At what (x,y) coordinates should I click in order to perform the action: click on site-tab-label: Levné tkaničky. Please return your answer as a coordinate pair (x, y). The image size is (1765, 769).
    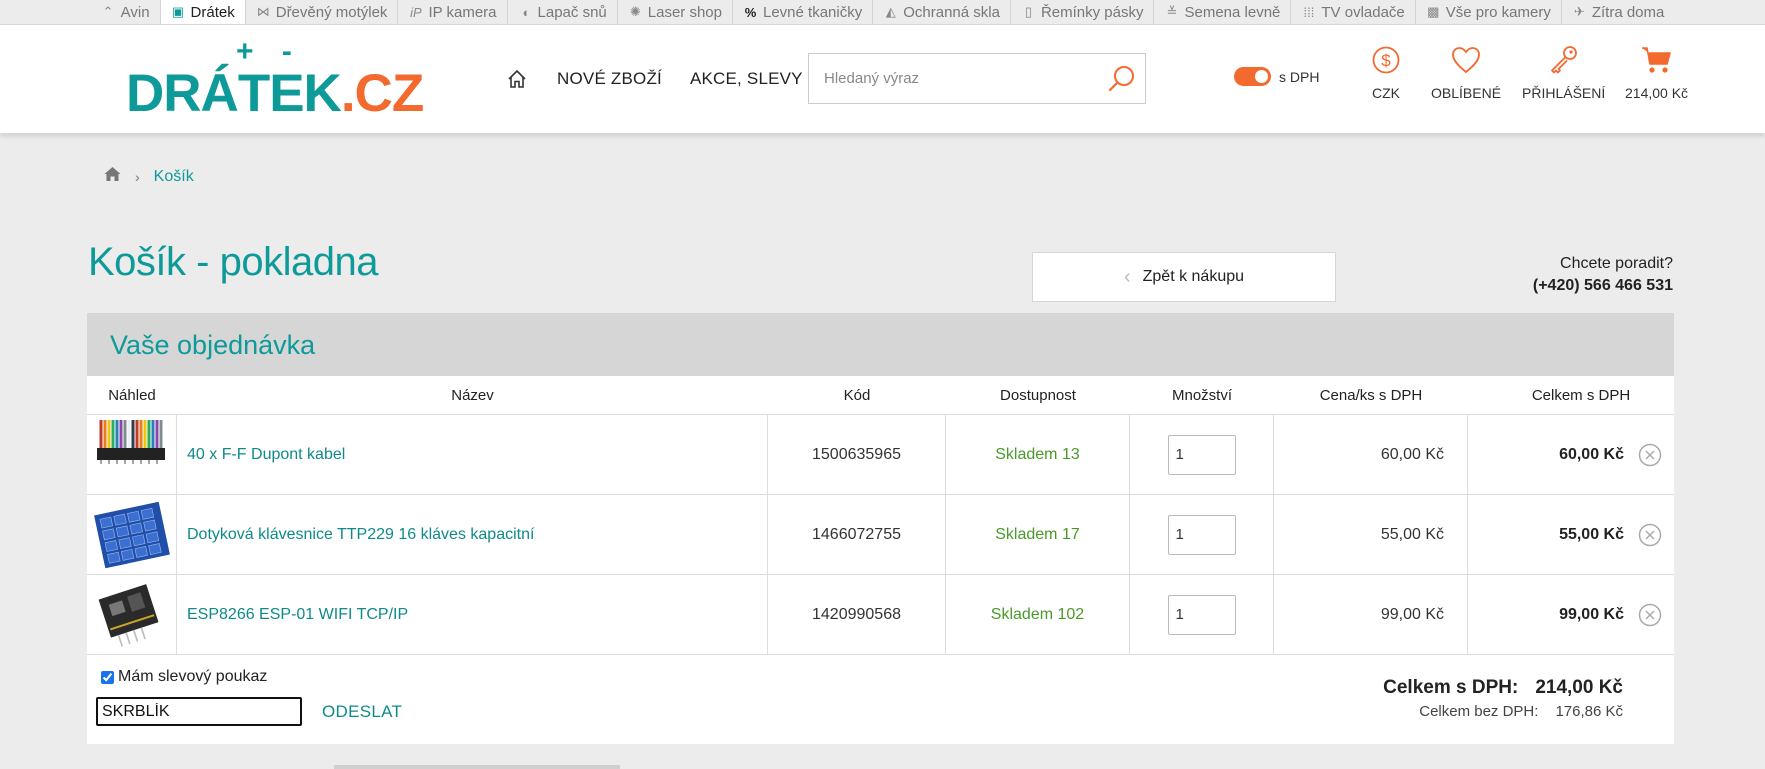
    Looking at the image, I should click on (812, 12).